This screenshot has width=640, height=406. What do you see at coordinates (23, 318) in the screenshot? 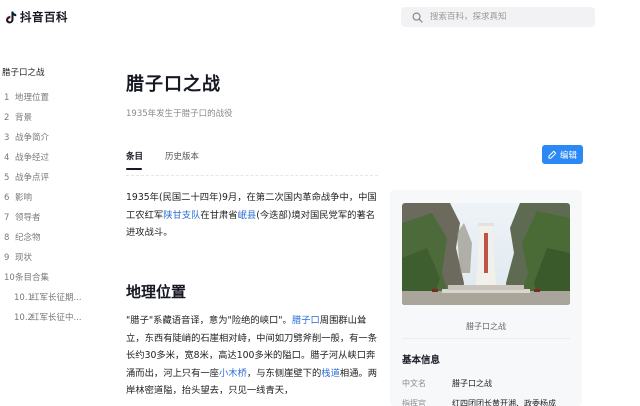
I see `toc-item-number: 10.2` at bounding box center [23, 318].